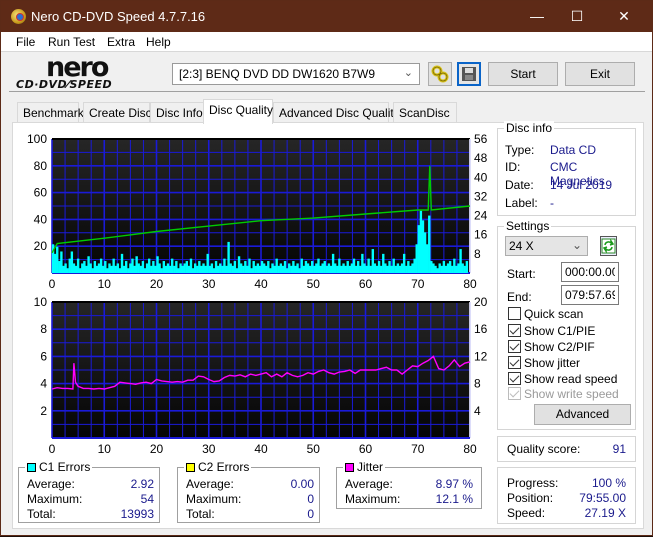  Describe the element at coordinates (590, 272) in the screenshot. I see `start-time-input` at that location.